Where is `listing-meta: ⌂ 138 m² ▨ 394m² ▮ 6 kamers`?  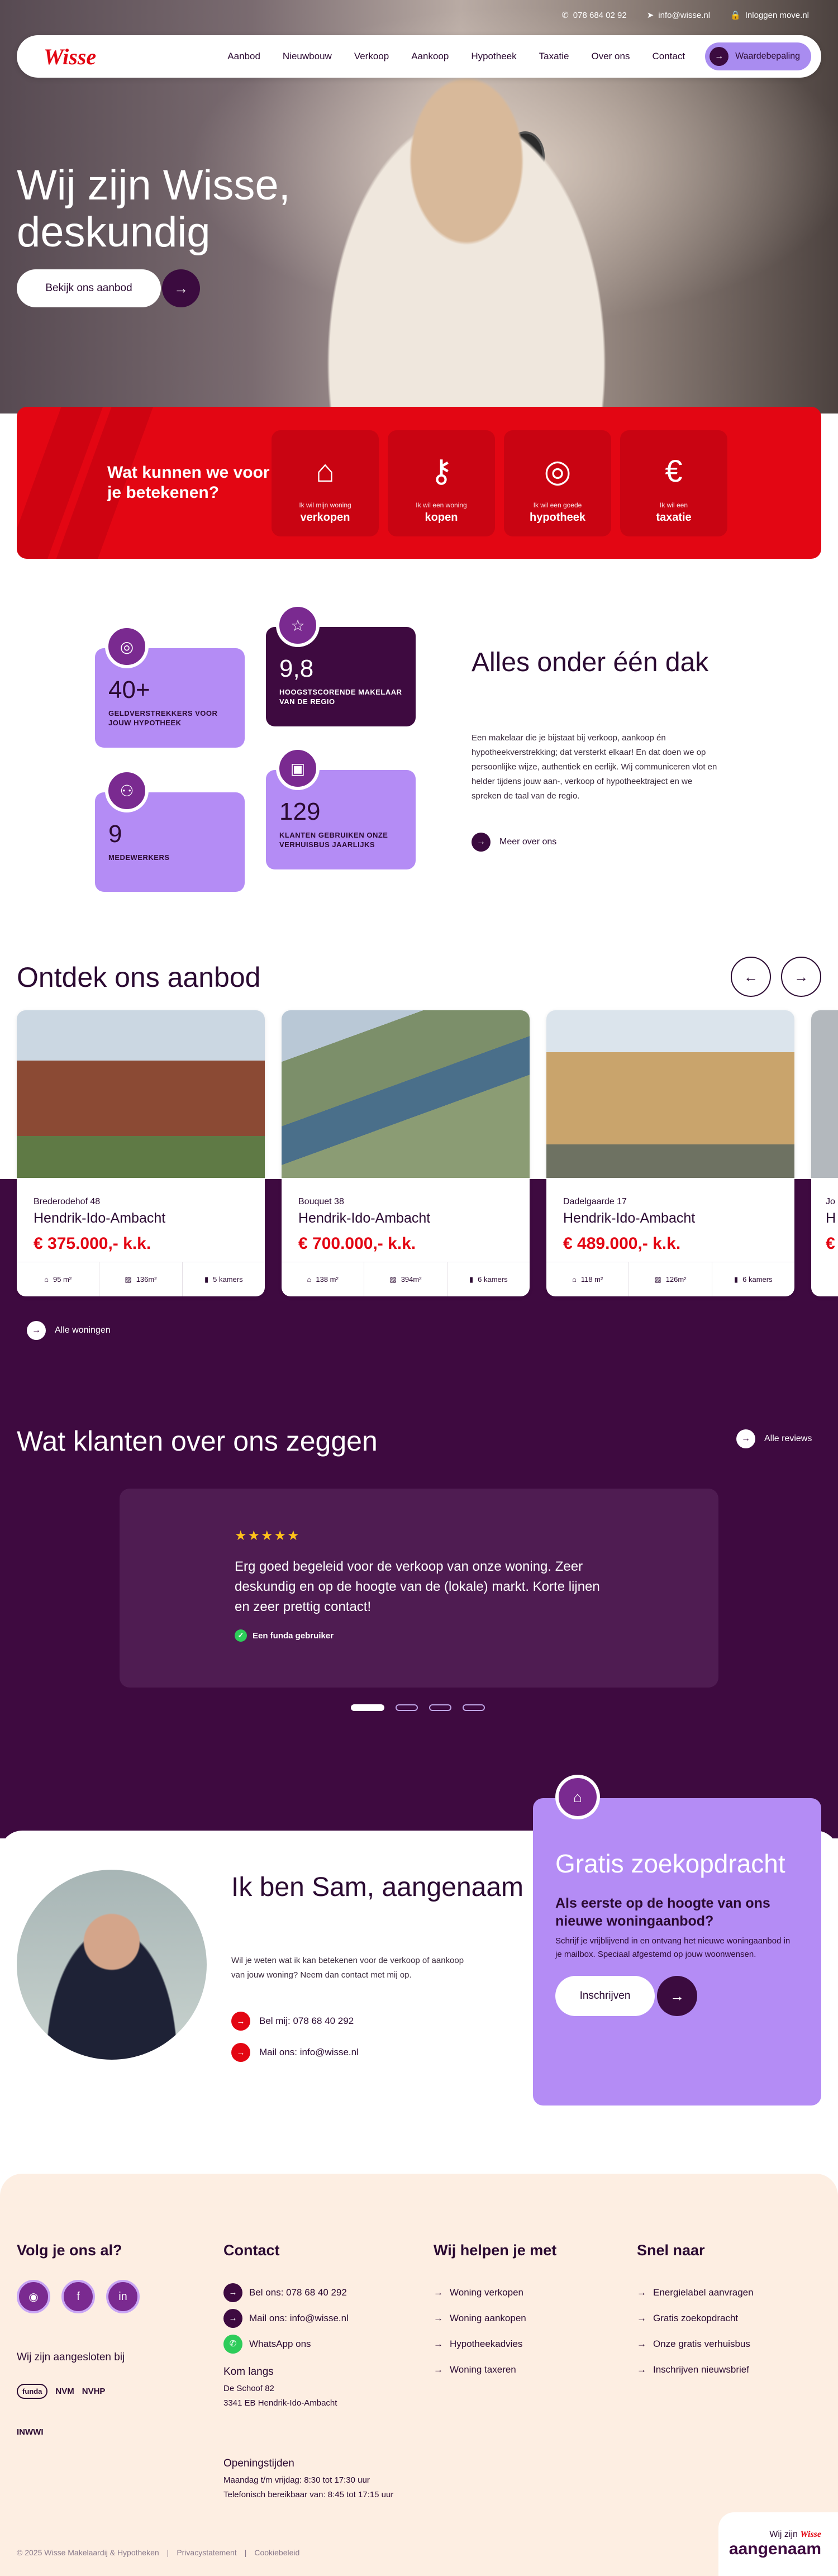
listing-meta: ⌂ 138 m² ▨ 394m² ▮ 6 kamers is located at coordinates (406, 1279).